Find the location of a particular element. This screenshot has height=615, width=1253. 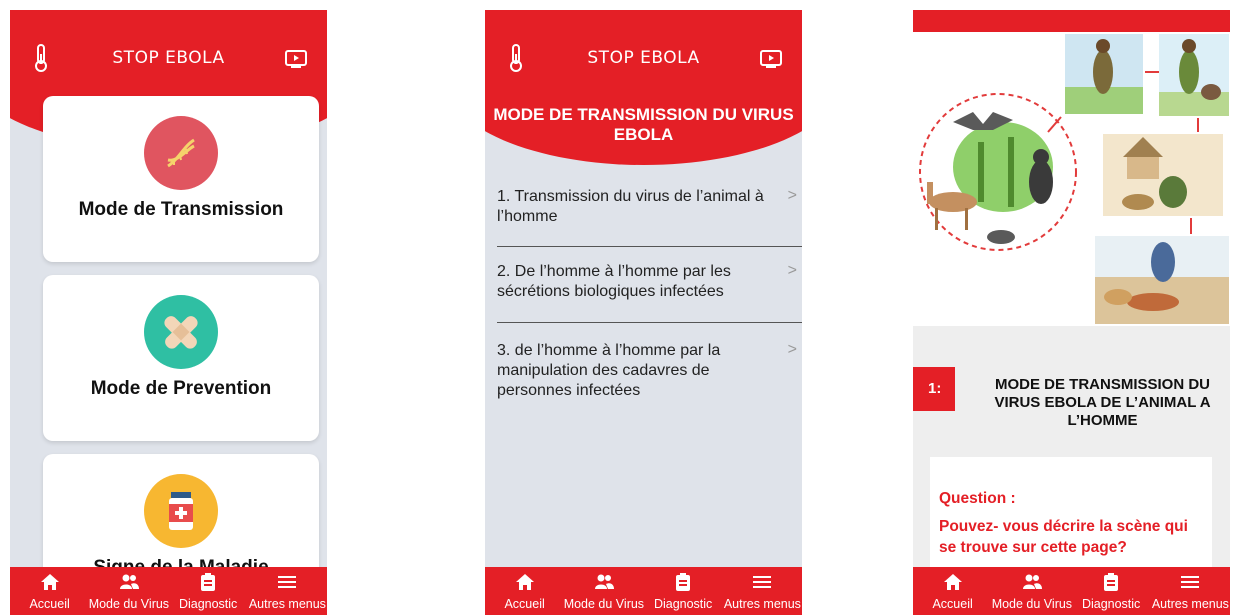

step-number-badge: 1: is located at coordinates (934, 389).